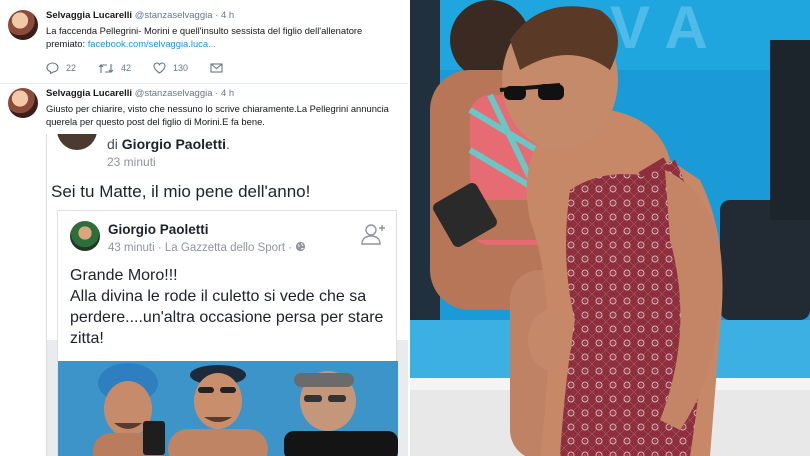 The width and height of the screenshot is (810, 456). I want to click on post-author-line: di Giorgio Paoletti., so click(168, 144).